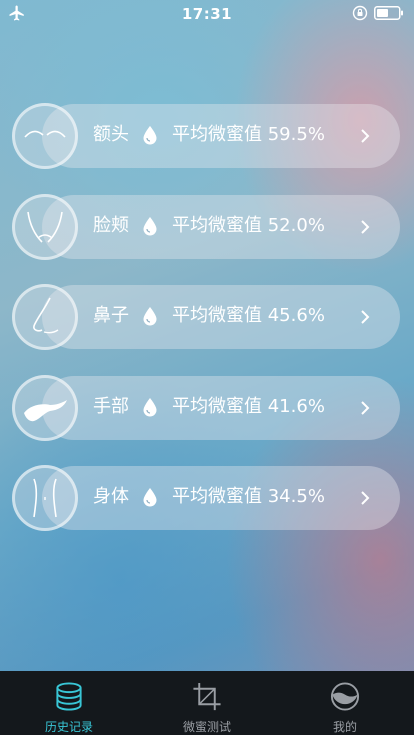 This screenshot has width=414, height=735. I want to click on item-metric: 平均微蜜值 52.0%, so click(248, 225).